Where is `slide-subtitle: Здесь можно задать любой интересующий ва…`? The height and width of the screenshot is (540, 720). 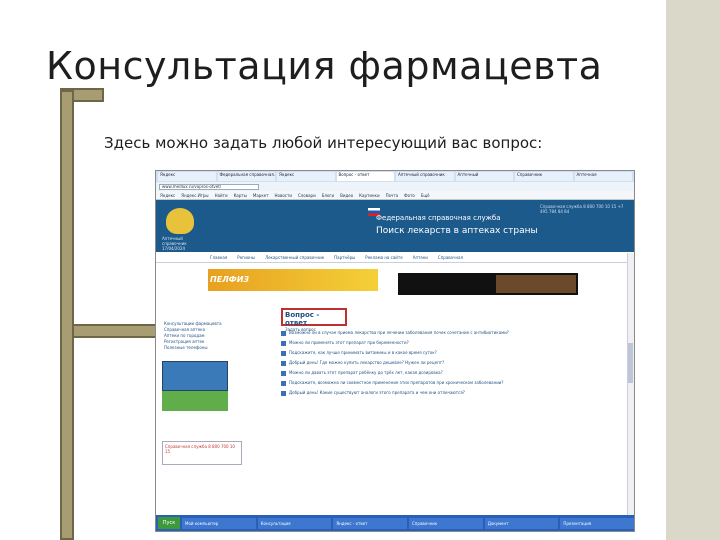
slide-subtitle: Здесь можно задать любой интересующий ва… is located at coordinates (323, 143).